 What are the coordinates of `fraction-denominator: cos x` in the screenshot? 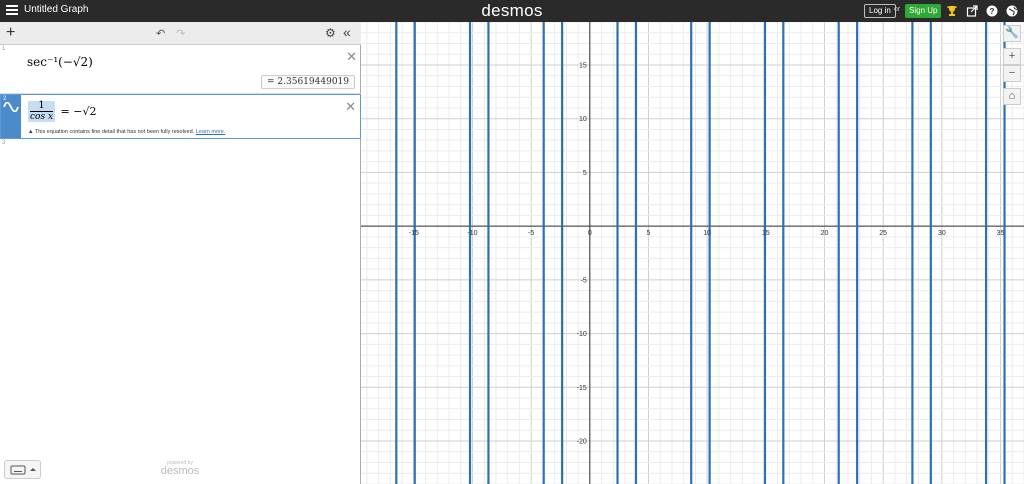 It's located at (42, 117).